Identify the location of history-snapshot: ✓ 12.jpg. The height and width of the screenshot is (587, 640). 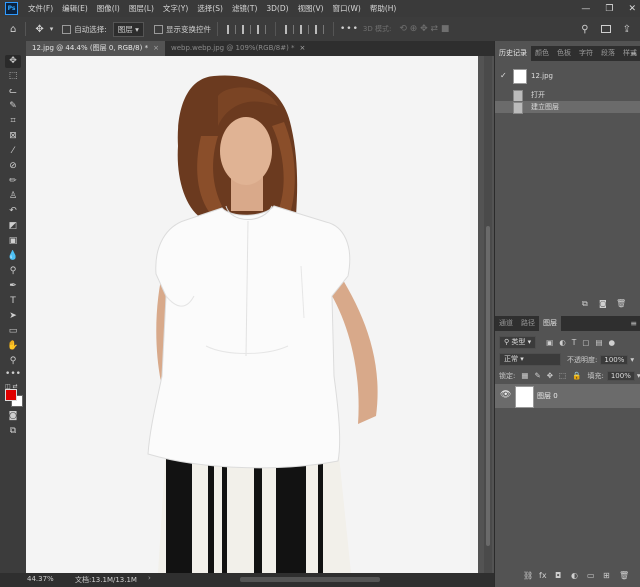
(567, 76).